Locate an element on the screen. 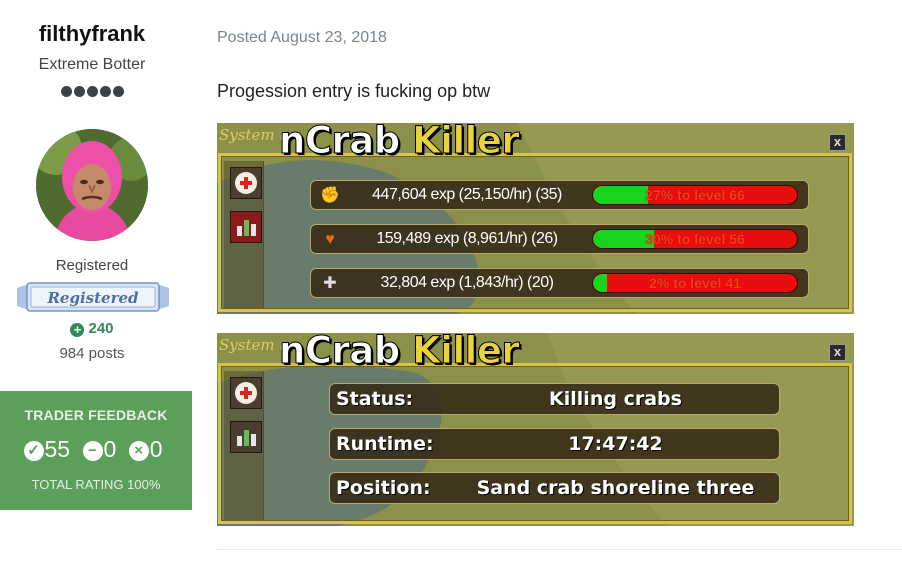  author-title: Extreme Botter is located at coordinates (92, 64).